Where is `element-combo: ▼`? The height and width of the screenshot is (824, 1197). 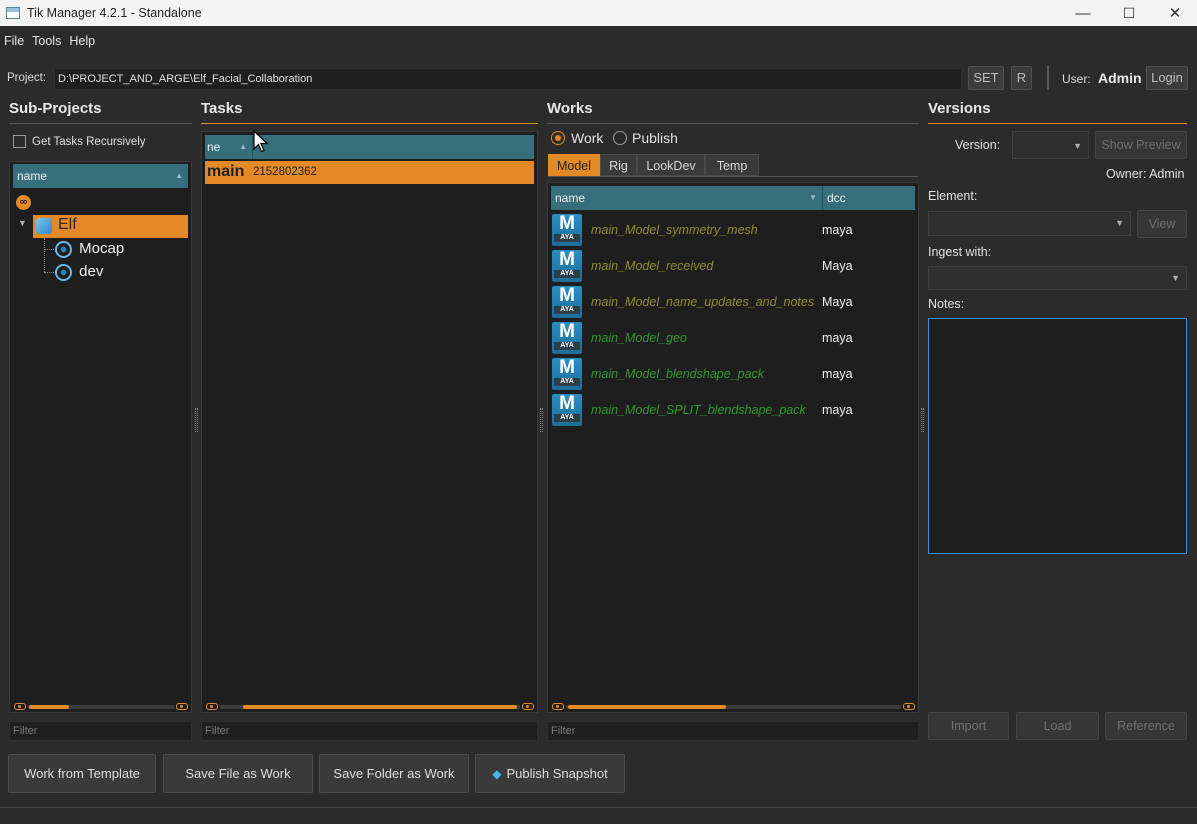
element-combo: ▼ is located at coordinates (1029, 223).